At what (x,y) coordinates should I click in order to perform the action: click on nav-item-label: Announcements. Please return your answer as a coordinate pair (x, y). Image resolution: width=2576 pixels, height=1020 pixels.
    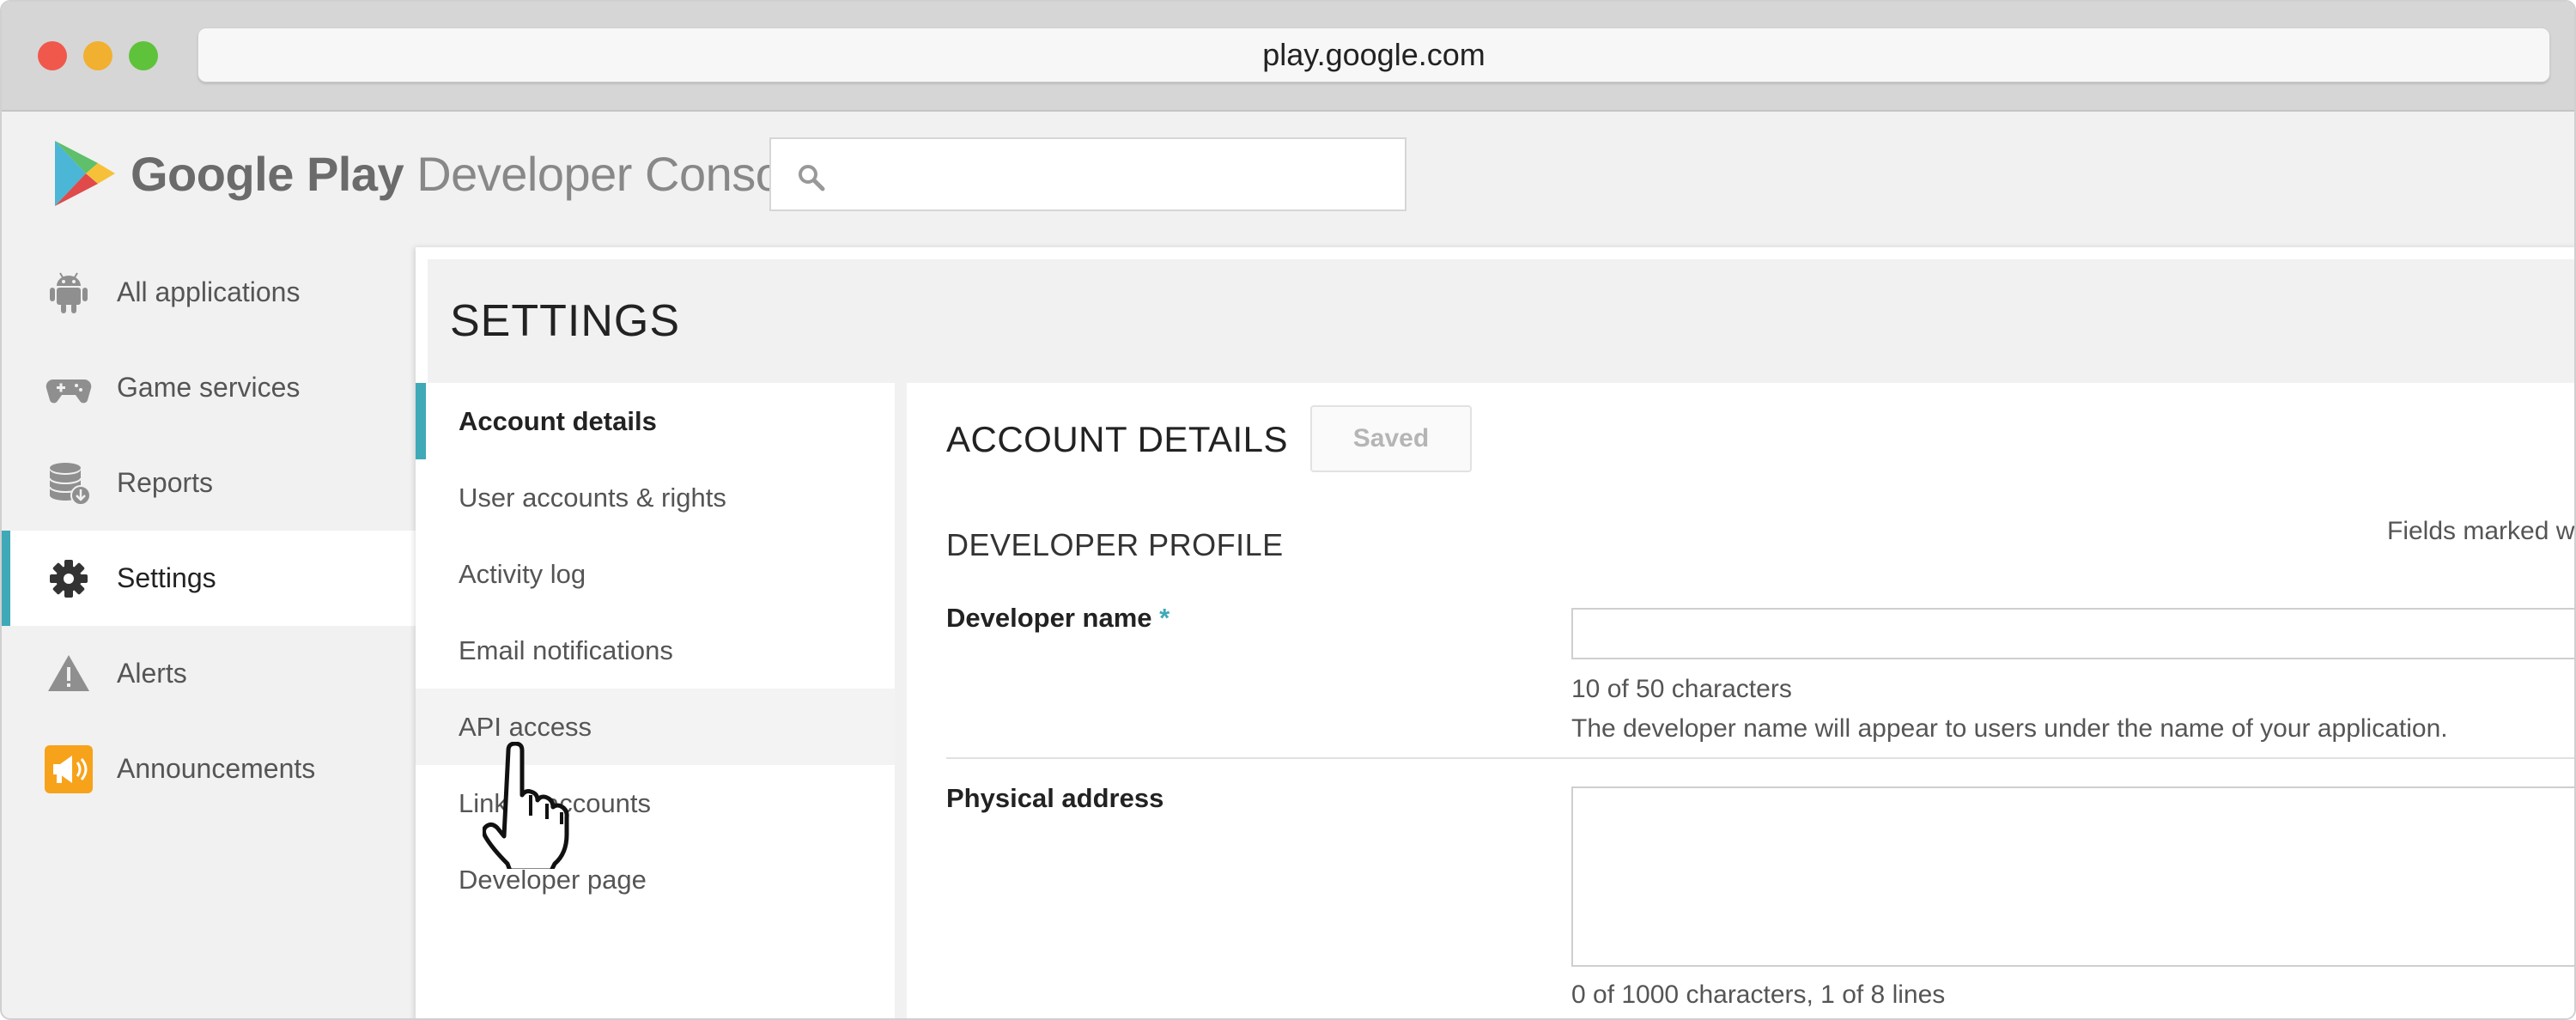
    Looking at the image, I should click on (217, 768).